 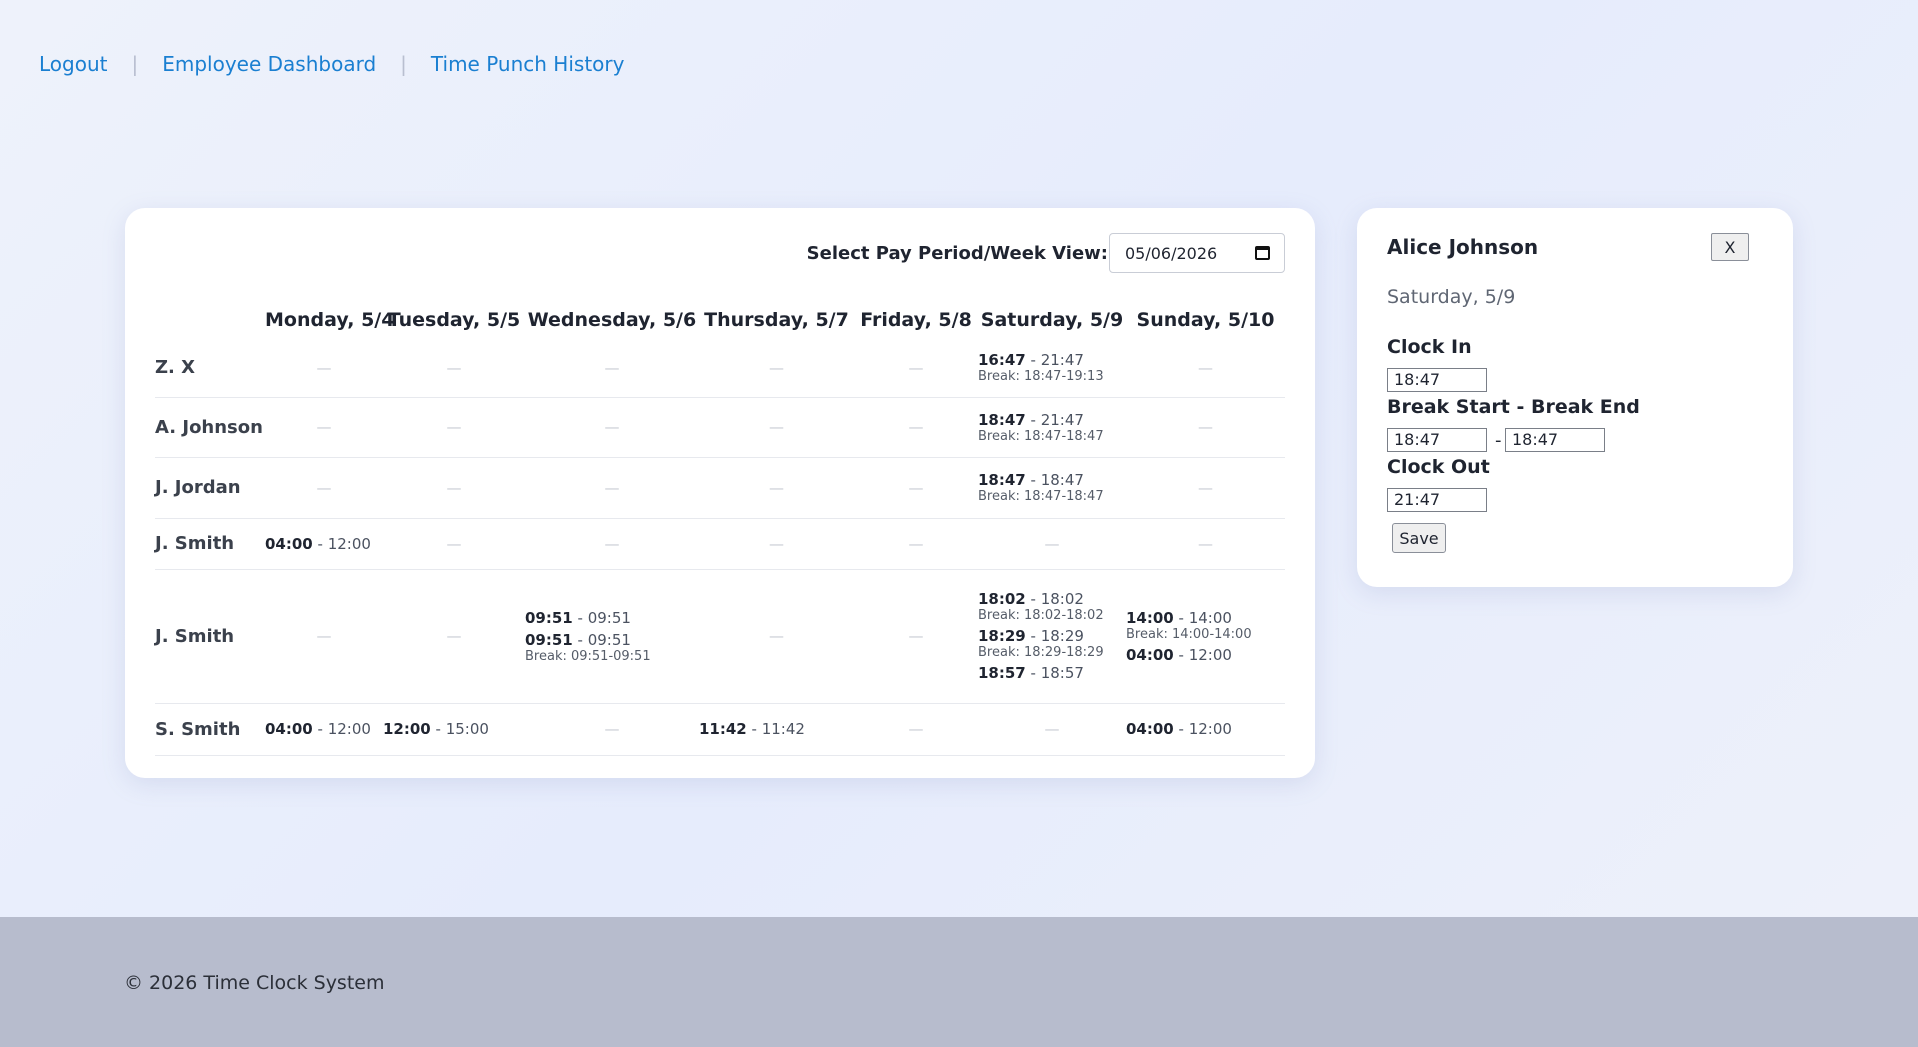 What do you see at coordinates (1052, 606) in the screenshot?
I see `time-punch: 18:02 - 18:02 Break: 18:02-18:02` at bounding box center [1052, 606].